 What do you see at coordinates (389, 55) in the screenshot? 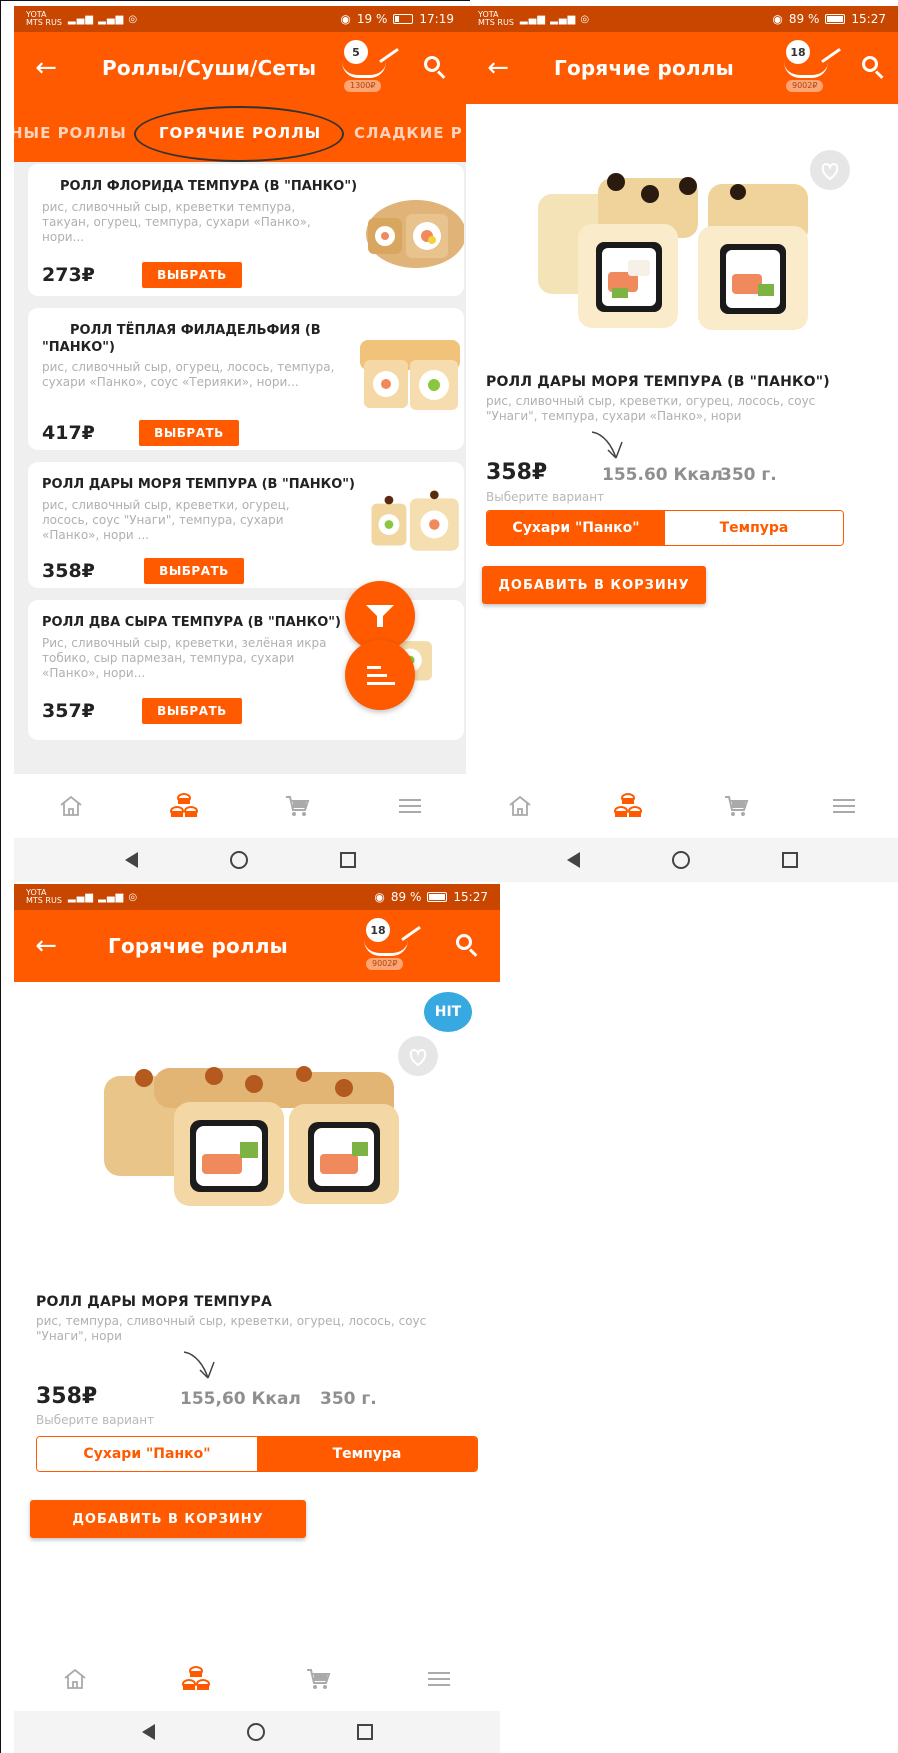
I see `spoon-icon` at bounding box center [389, 55].